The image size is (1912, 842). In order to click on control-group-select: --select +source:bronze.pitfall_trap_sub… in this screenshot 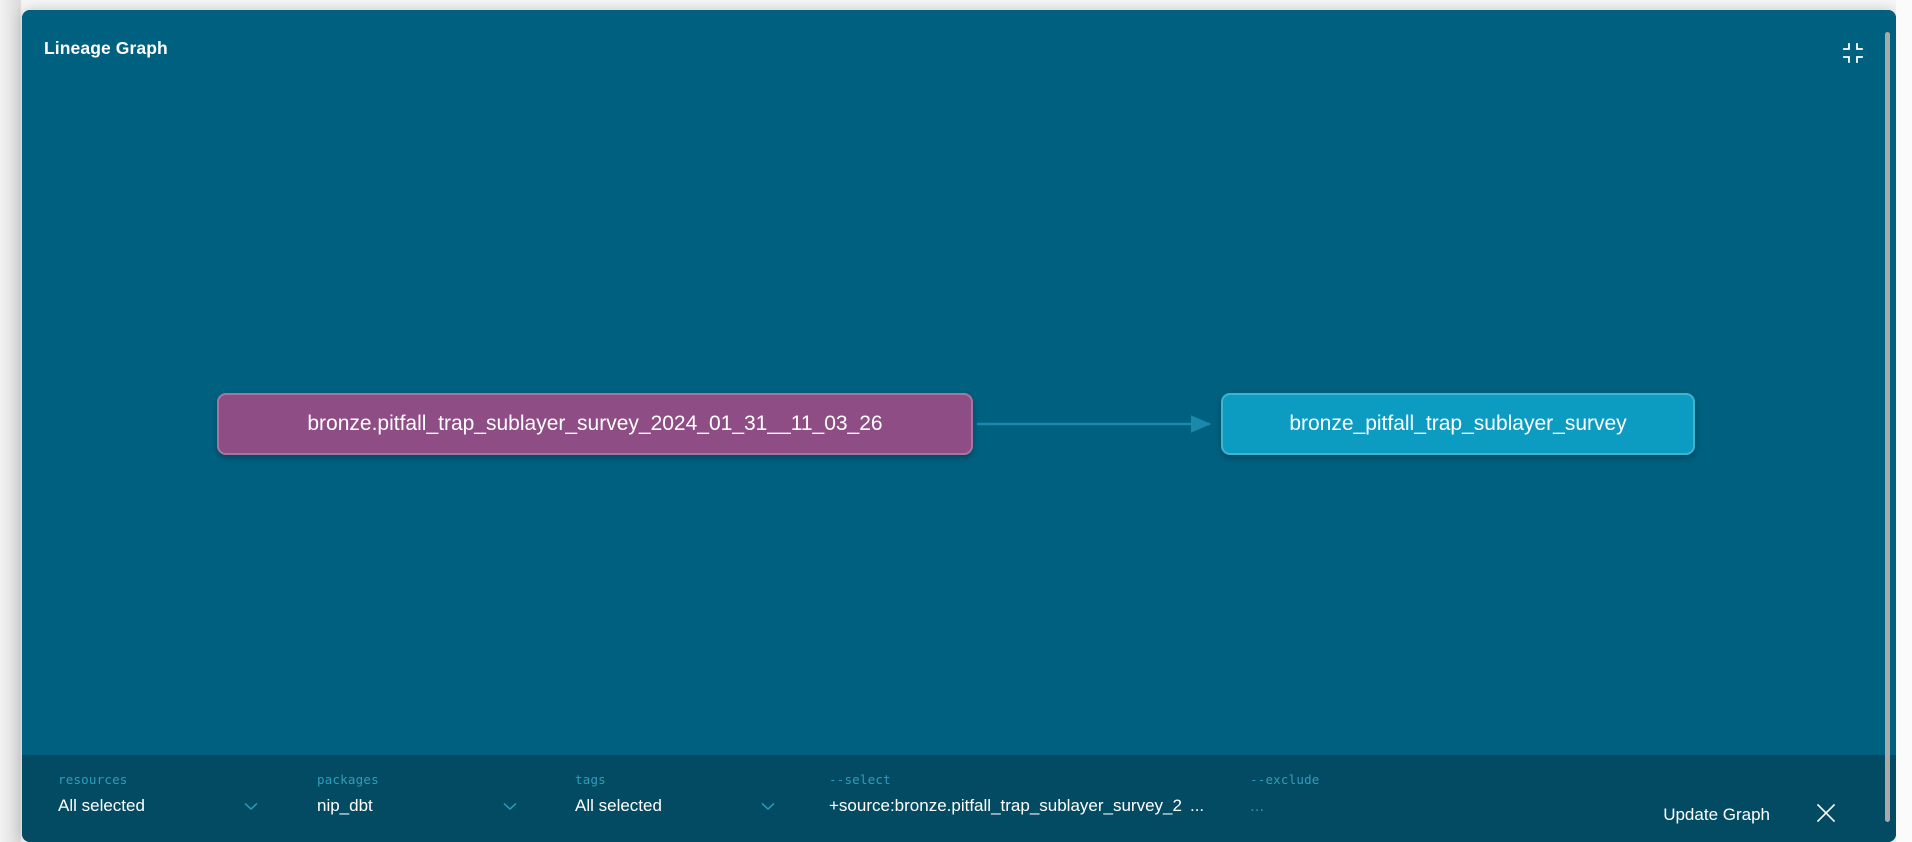, I will do `click(1025, 794)`.